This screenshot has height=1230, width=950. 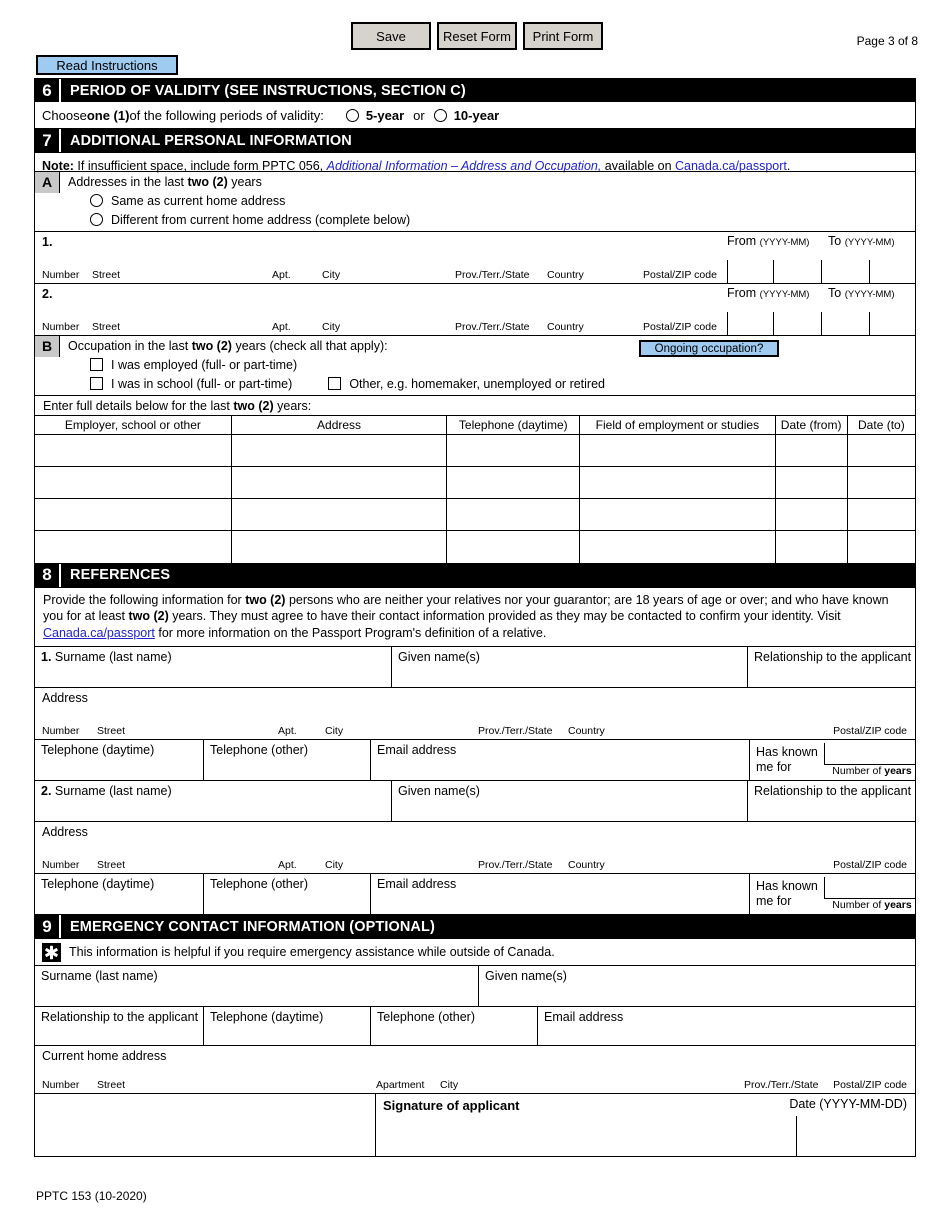 I want to click on reference-1-telephone-daytime: Telephone (daytime), so click(x=119, y=760).